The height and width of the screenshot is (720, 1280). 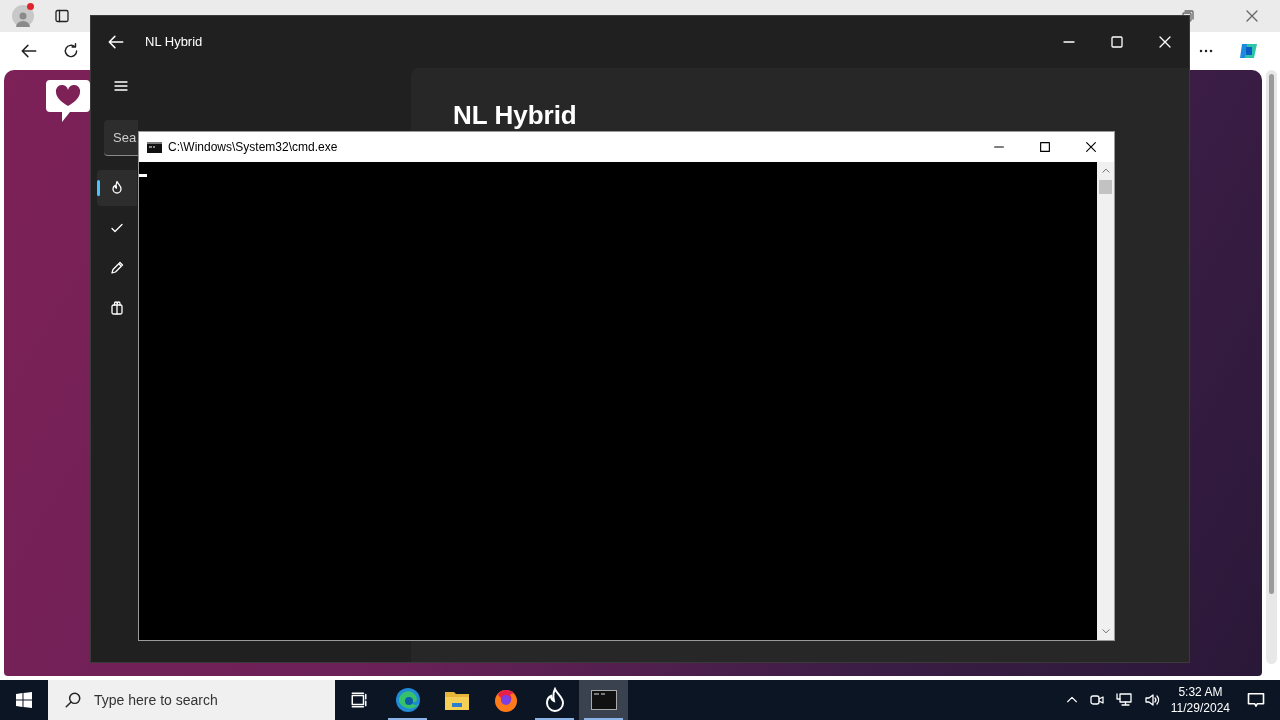 What do you see at coordinates (191, 700) in the screenshot?
I see `search-field: Type here to search` at bounding box center [191, 700].